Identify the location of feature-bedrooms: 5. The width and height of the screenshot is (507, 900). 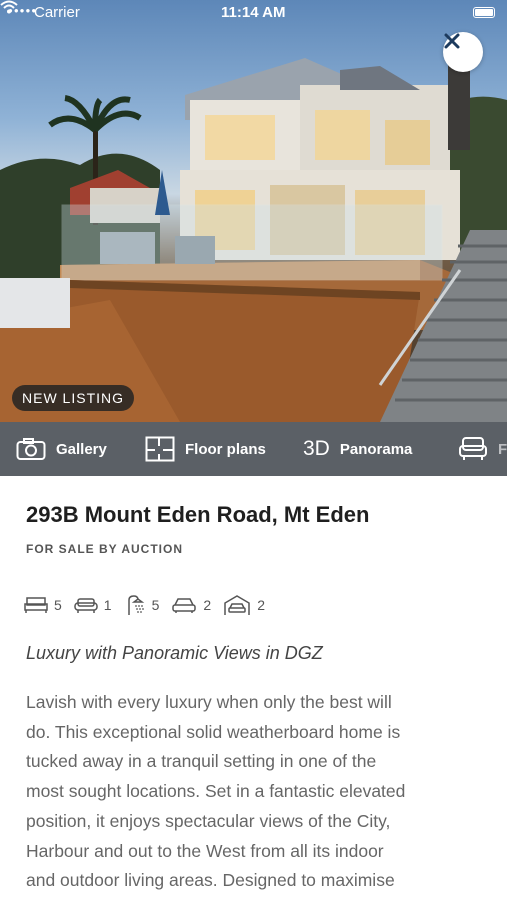
(43, 605).